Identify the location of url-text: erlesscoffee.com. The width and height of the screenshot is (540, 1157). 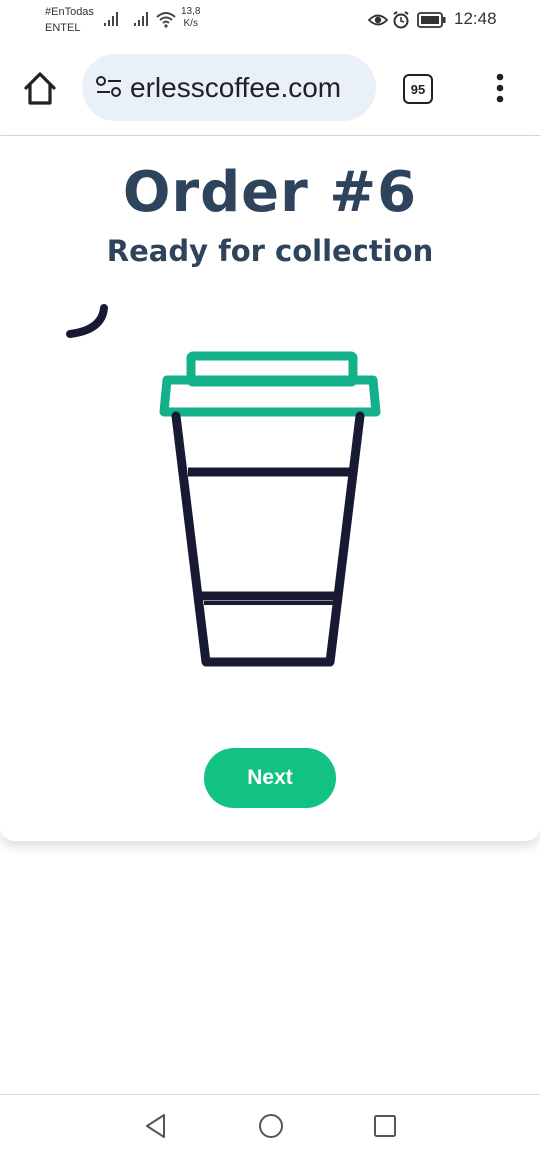
(236, 87).